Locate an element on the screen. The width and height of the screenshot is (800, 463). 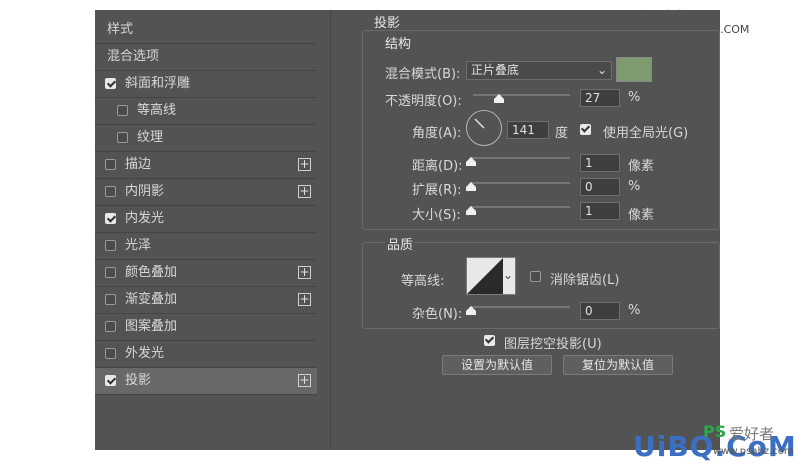
global-light-checkbox is located at coordinates (585, 129).